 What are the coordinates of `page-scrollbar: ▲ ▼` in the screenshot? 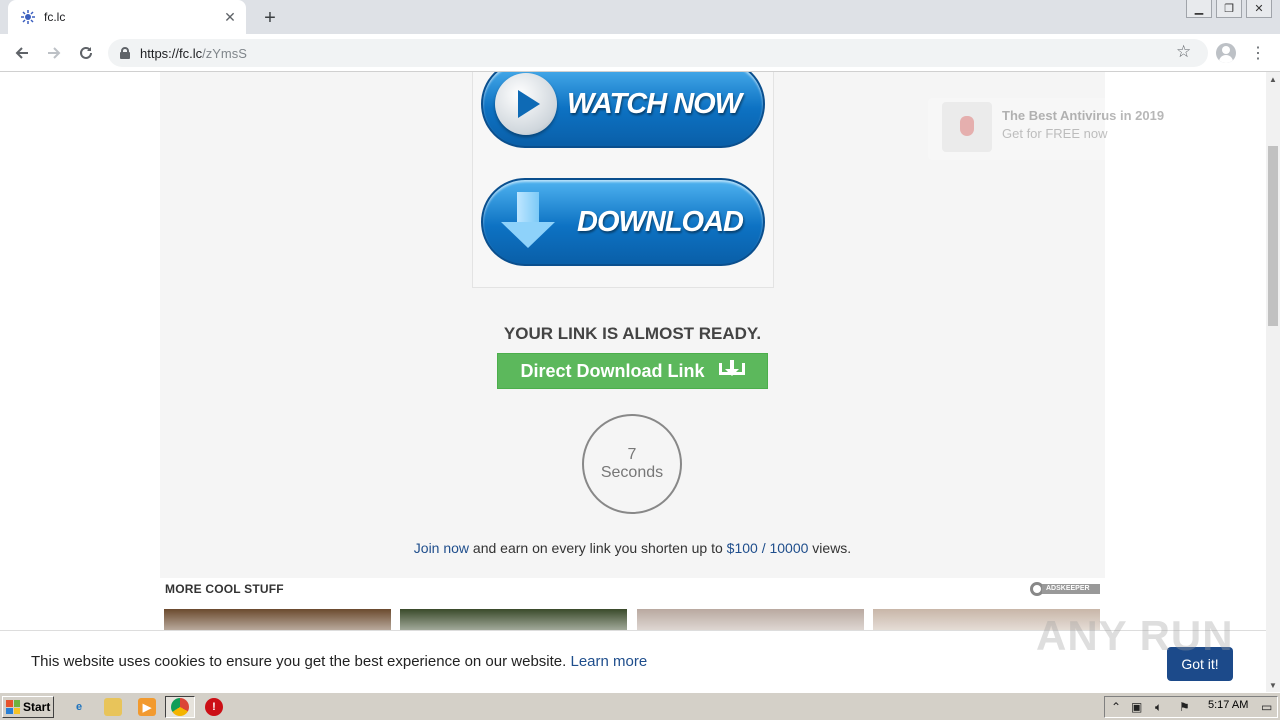 It's located at (1273, 382).